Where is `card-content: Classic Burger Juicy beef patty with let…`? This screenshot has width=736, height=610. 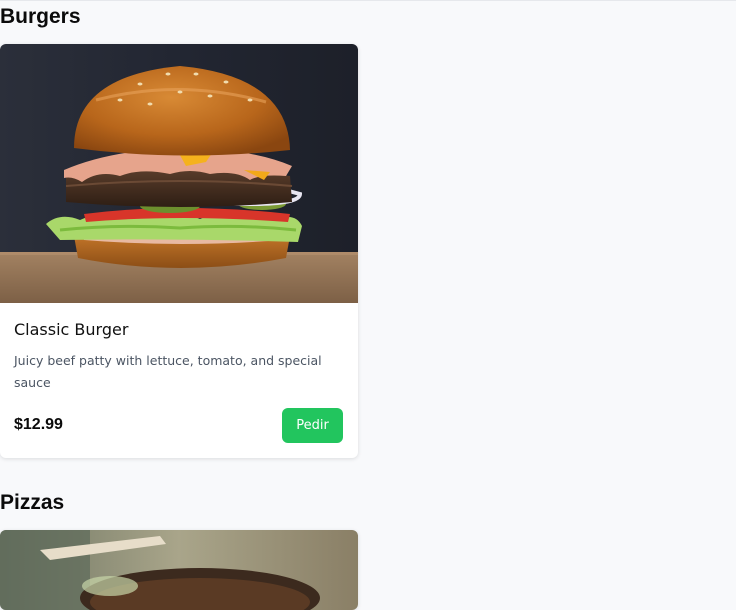 card-content: Classic Burger Juicy beef patty with let… is located at coordinates (179, 356).